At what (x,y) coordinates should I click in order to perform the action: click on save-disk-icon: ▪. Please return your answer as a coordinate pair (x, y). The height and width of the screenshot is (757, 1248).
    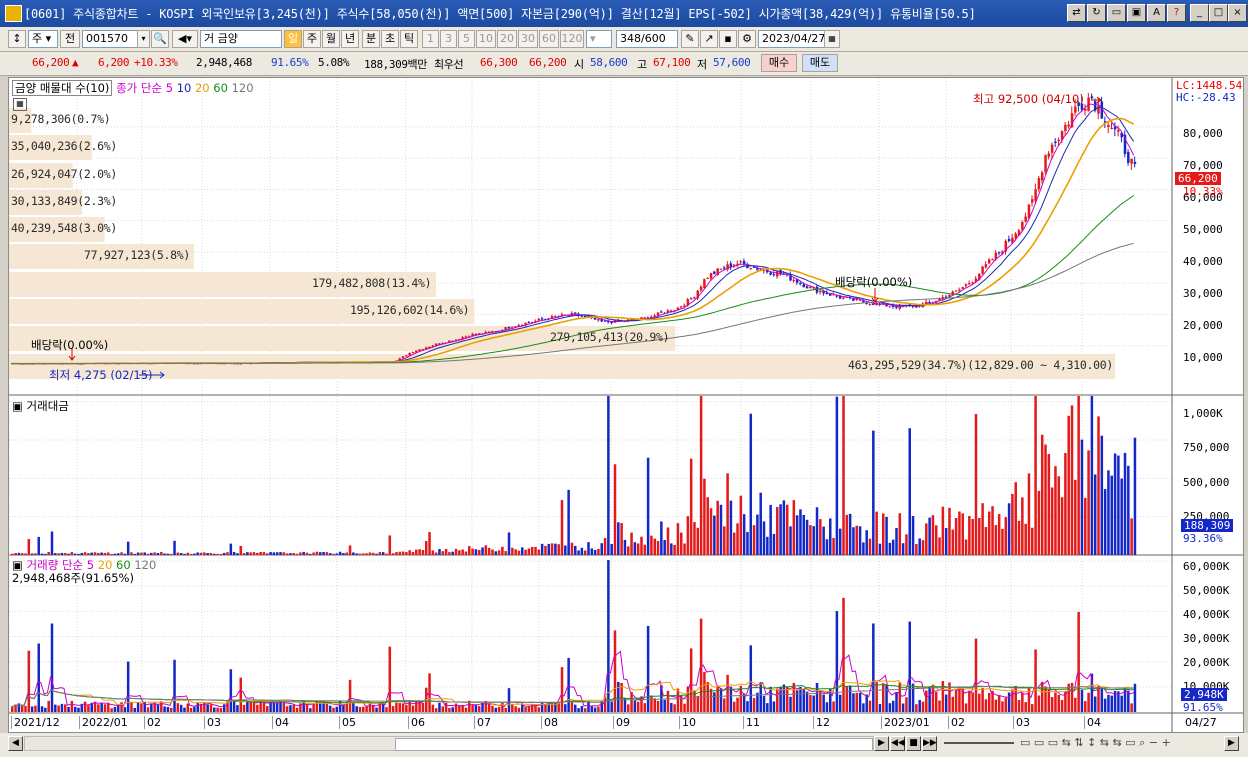
    Looking at the image, I should click on (728, 39).